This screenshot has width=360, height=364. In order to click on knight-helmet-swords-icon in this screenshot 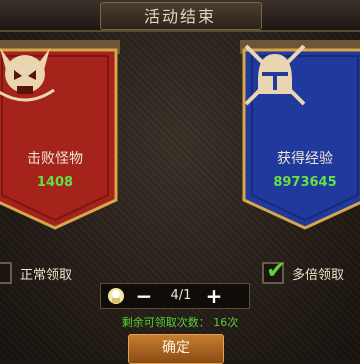, I will do `click(275, 75)`.